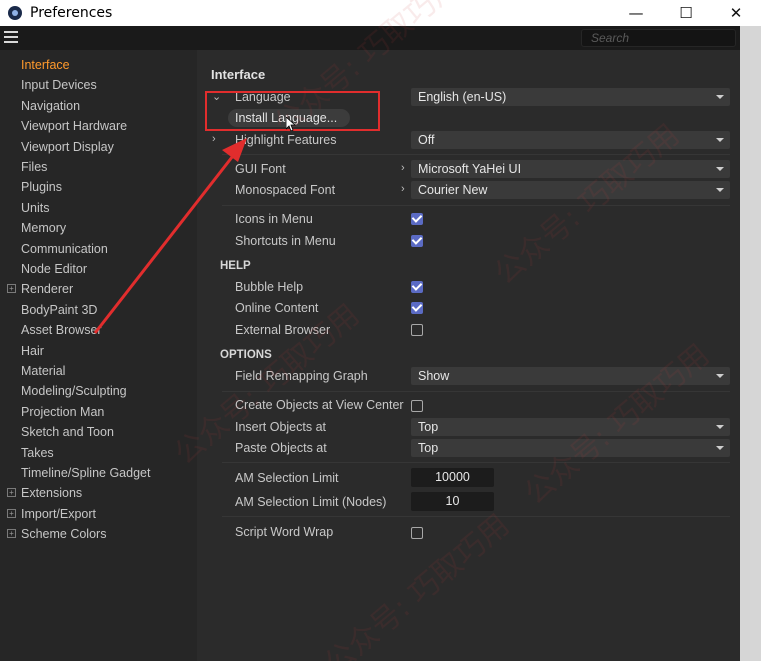 This screenshot has width=761, height=661. Describe the element at coordinates (658, 38) in the screenshot. I see `search-input: Search` at that location.